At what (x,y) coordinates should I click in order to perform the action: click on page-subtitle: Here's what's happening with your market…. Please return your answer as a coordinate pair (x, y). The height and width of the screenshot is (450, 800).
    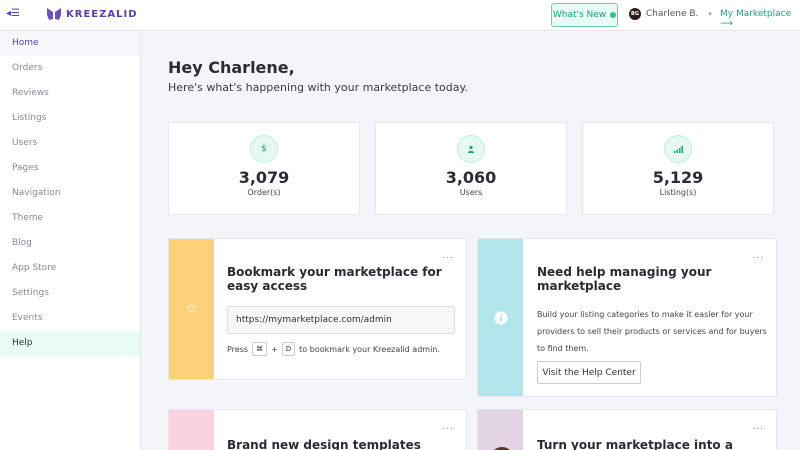
    Looking at the image, I should click on (318, 87).